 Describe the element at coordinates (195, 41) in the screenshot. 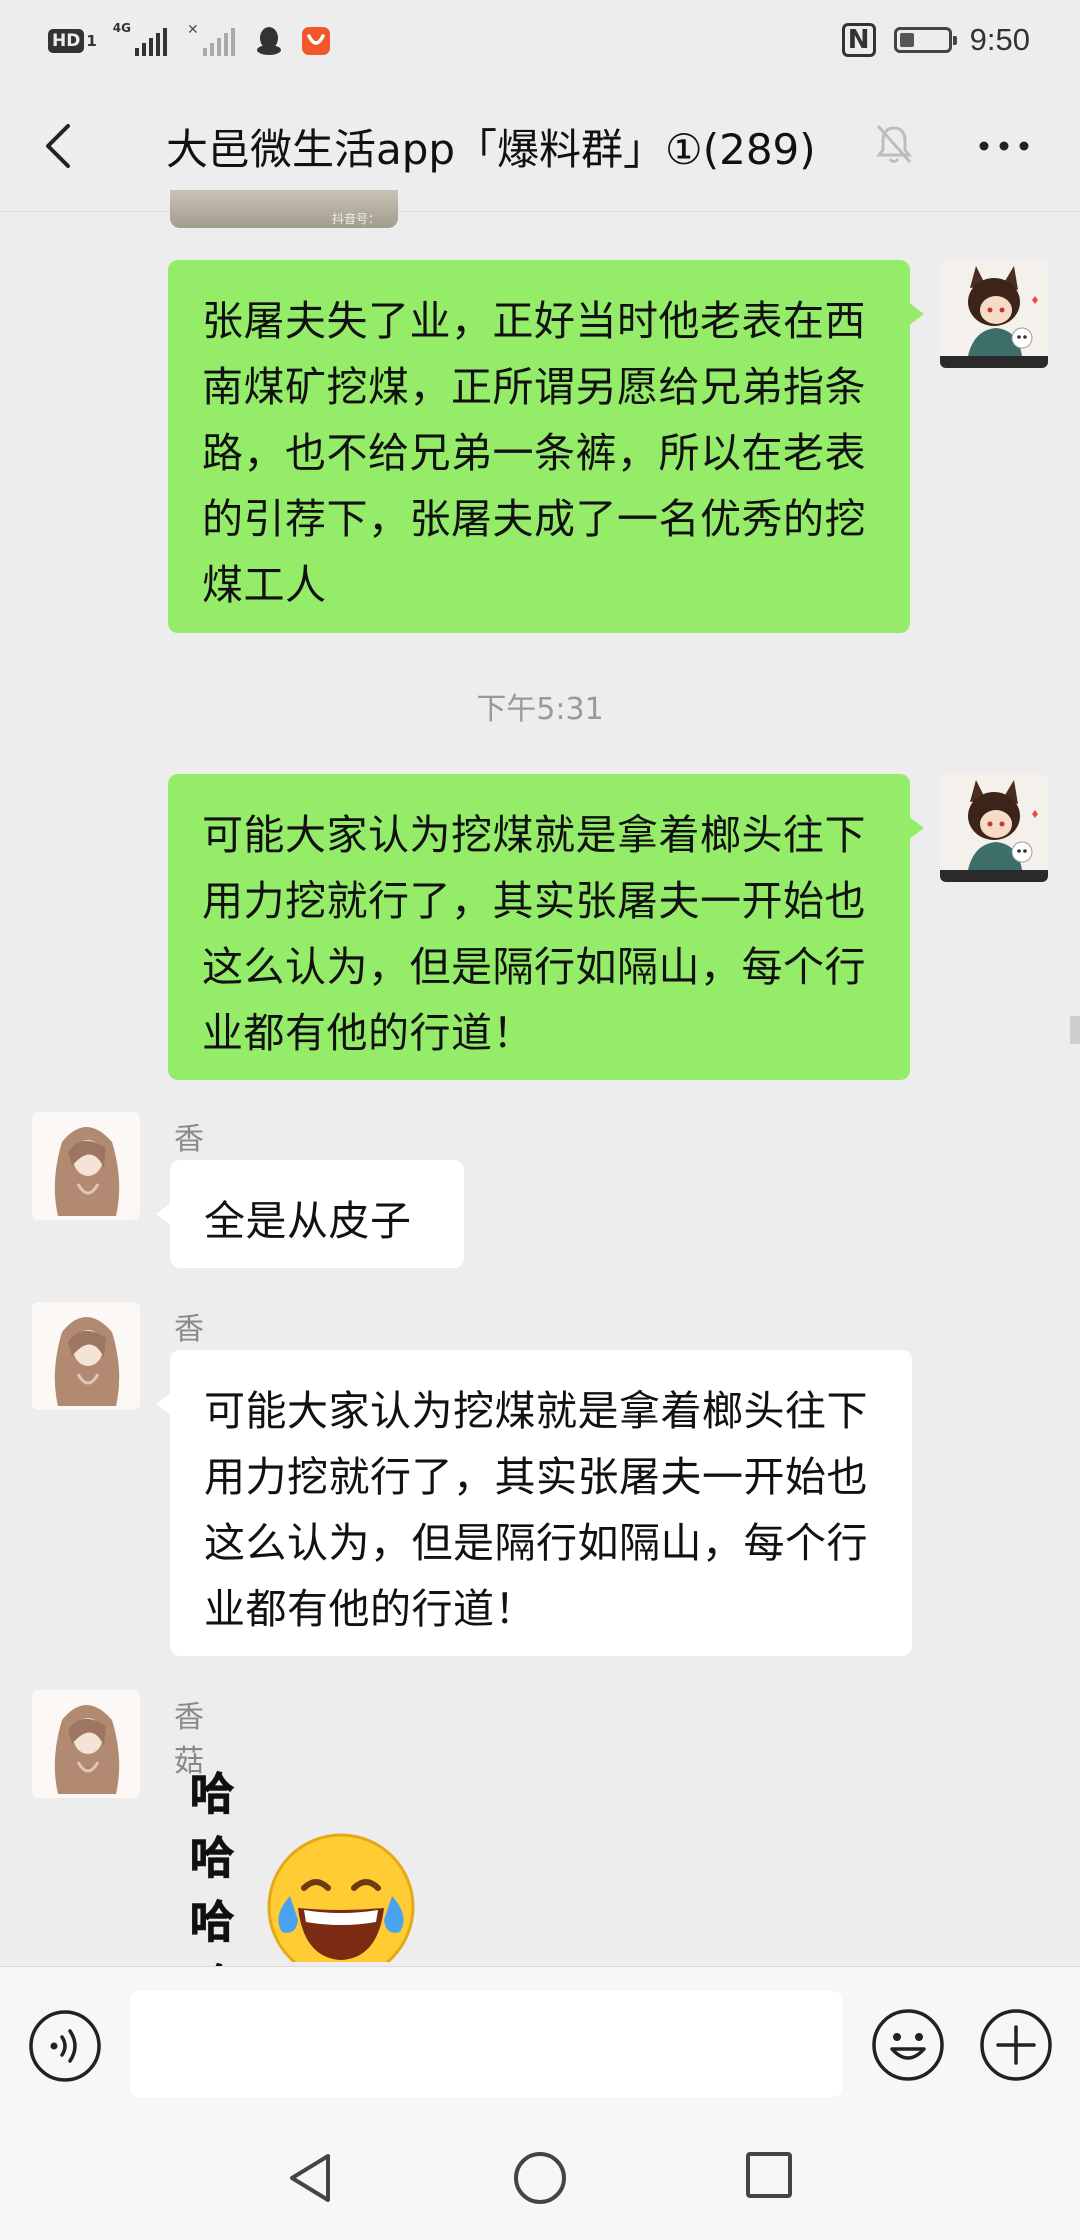

I see `status-left: HD 1 4G ✕` at that location.